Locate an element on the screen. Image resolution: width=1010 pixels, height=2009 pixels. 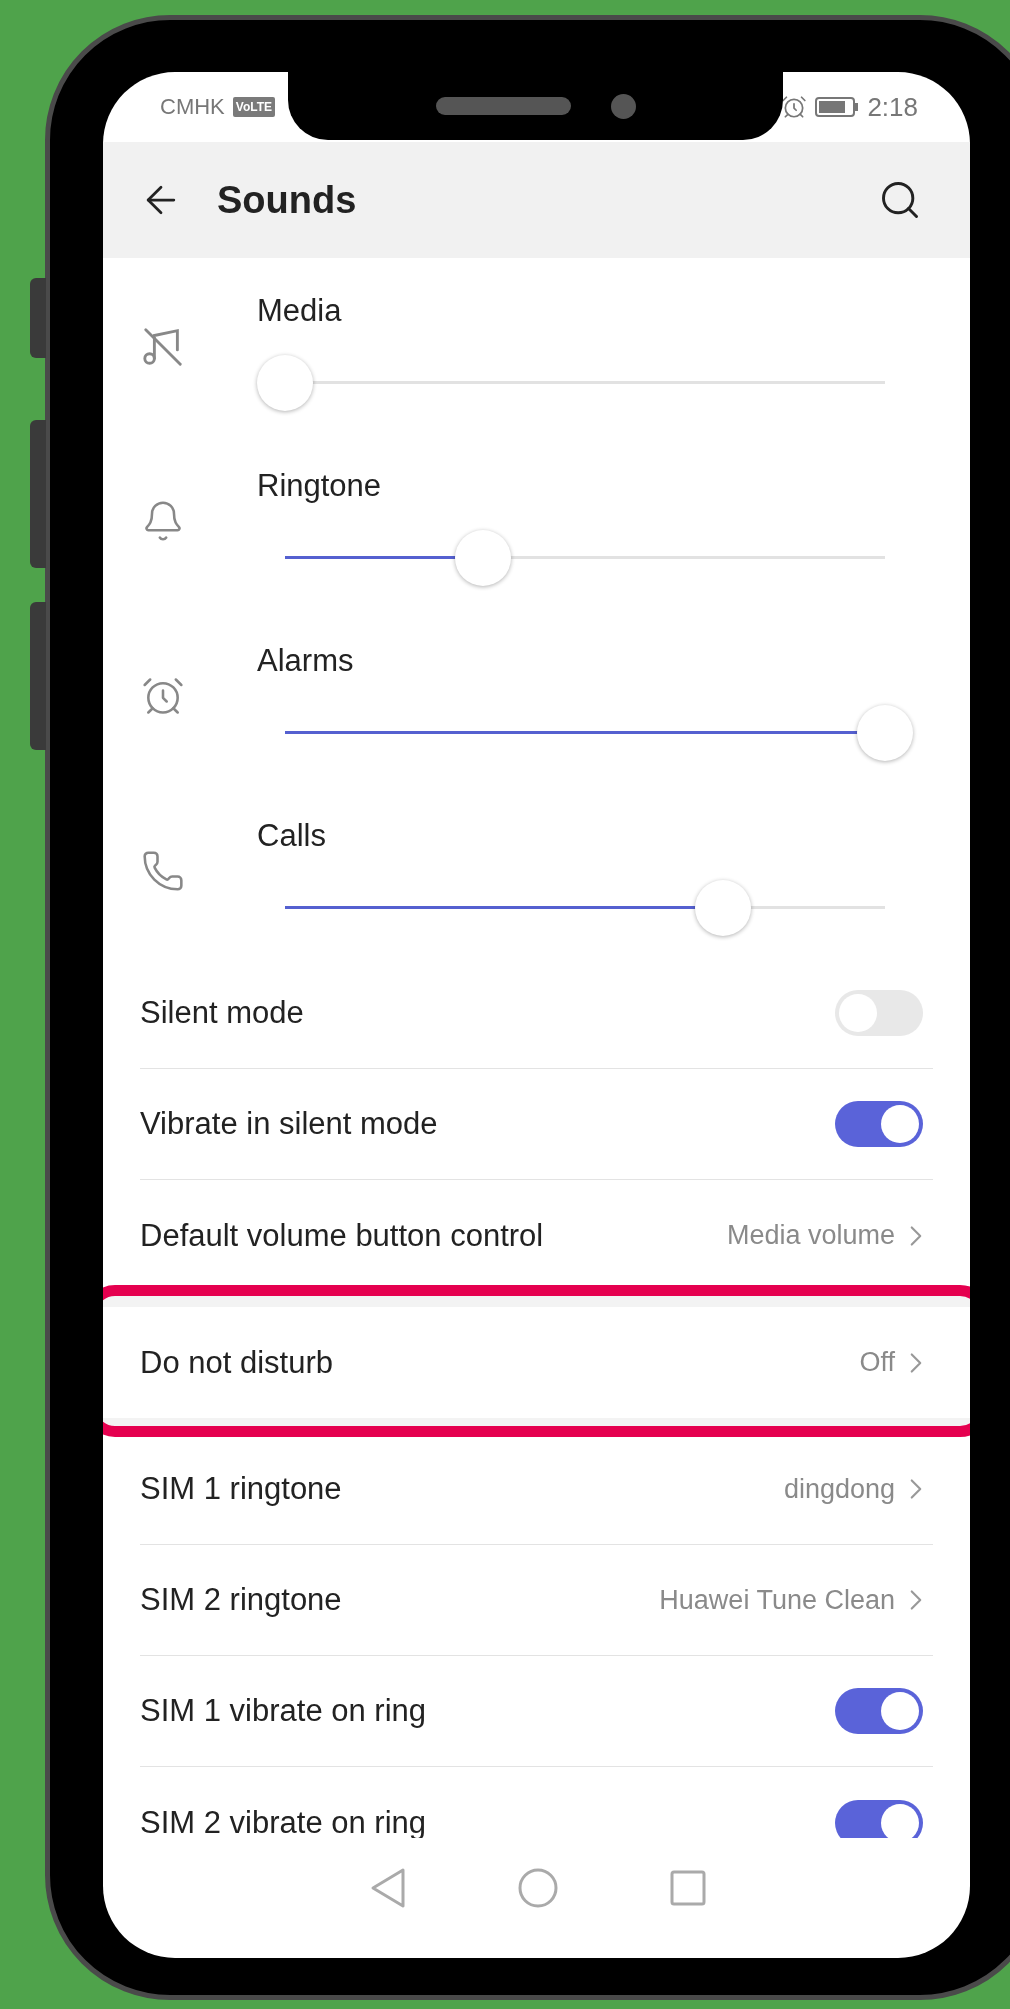
battery-icon is located at coordinates (837, 107).